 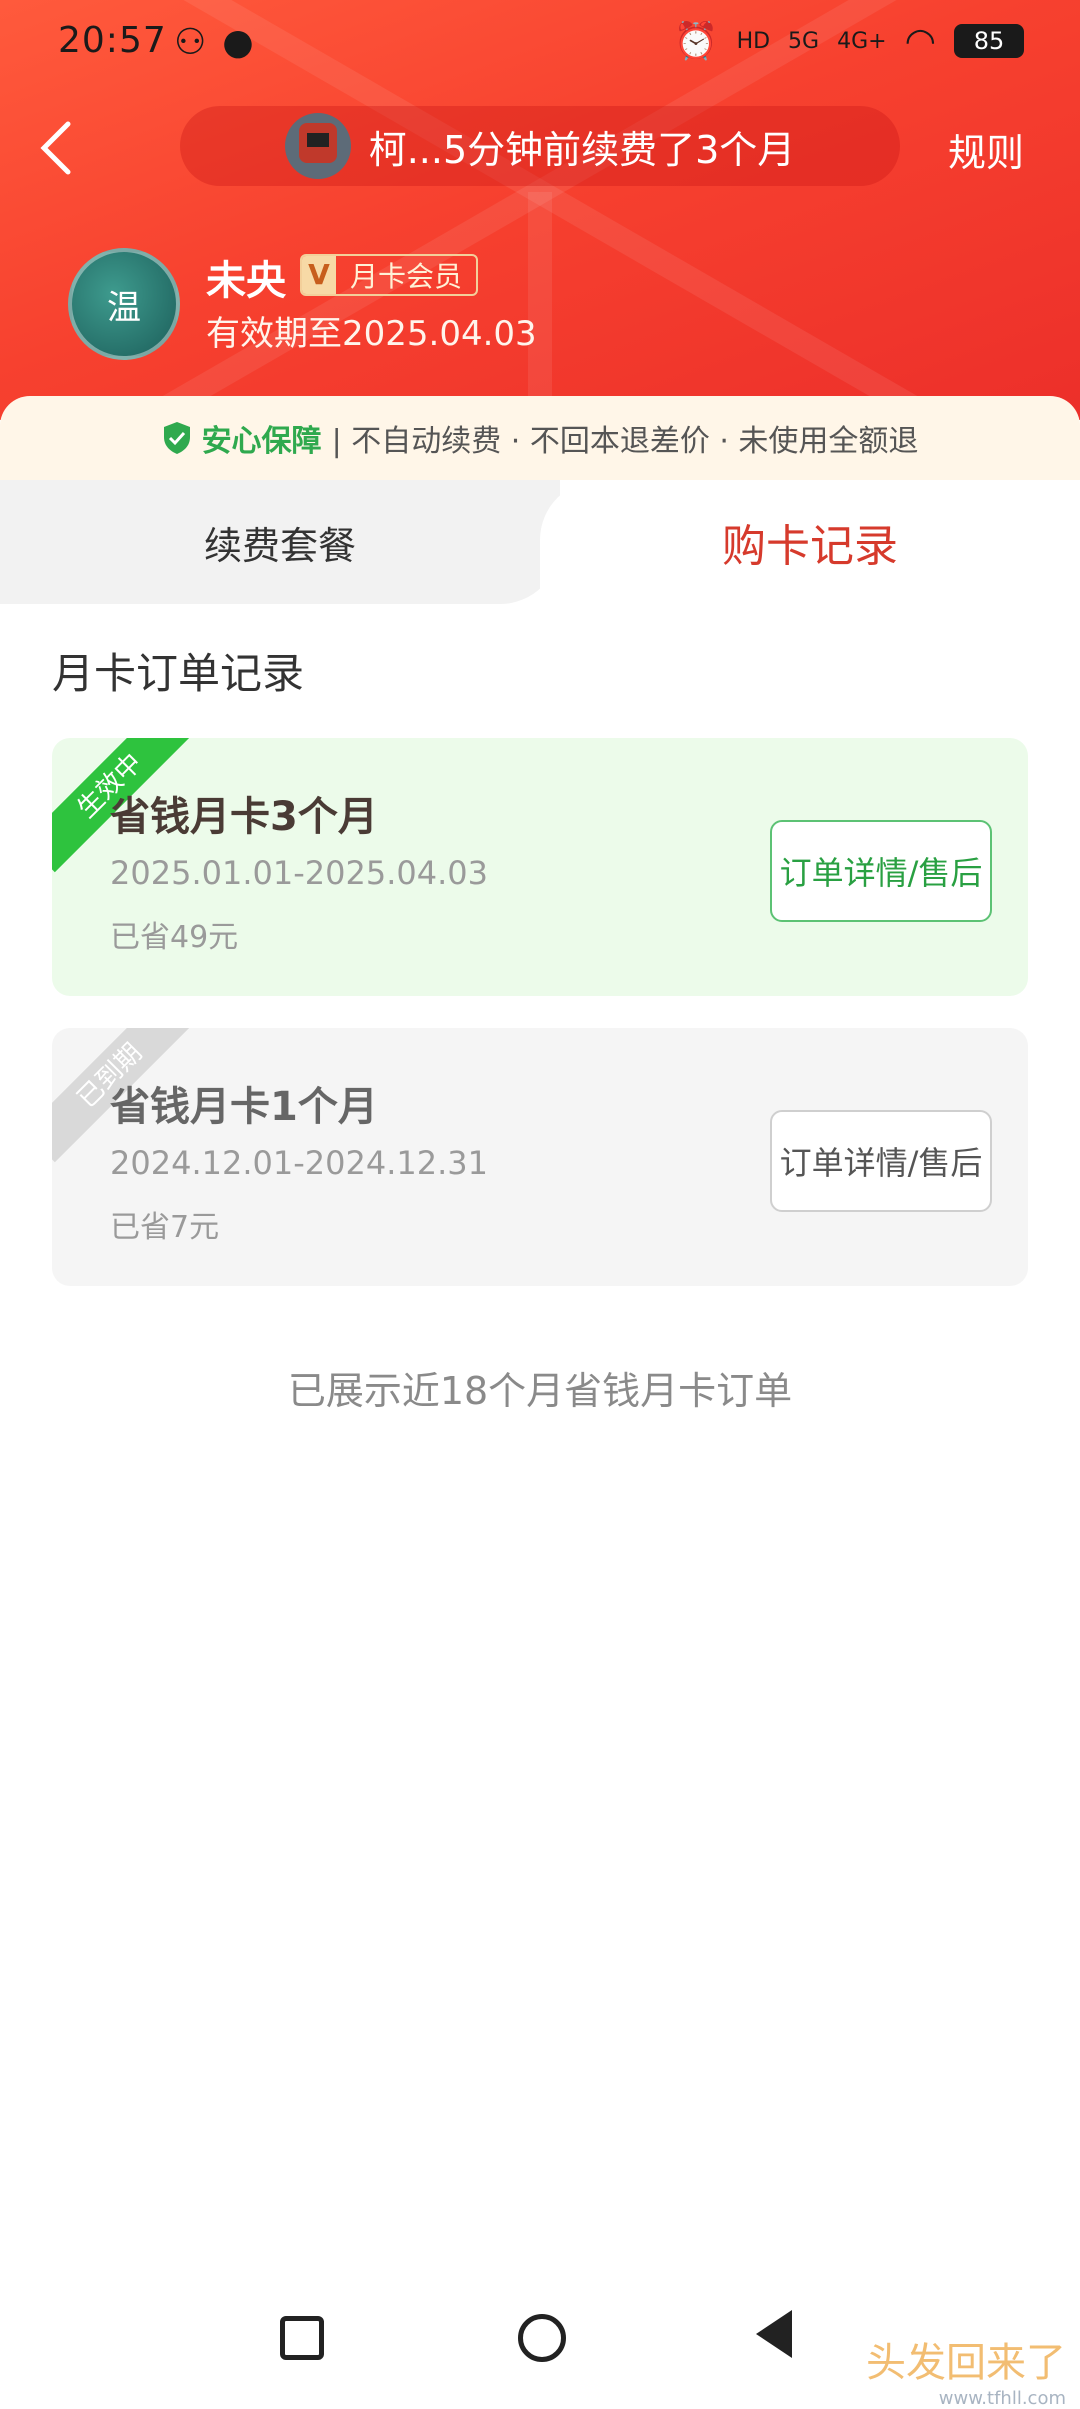 I want to click on back-icon, so click(x=774, y=2334).